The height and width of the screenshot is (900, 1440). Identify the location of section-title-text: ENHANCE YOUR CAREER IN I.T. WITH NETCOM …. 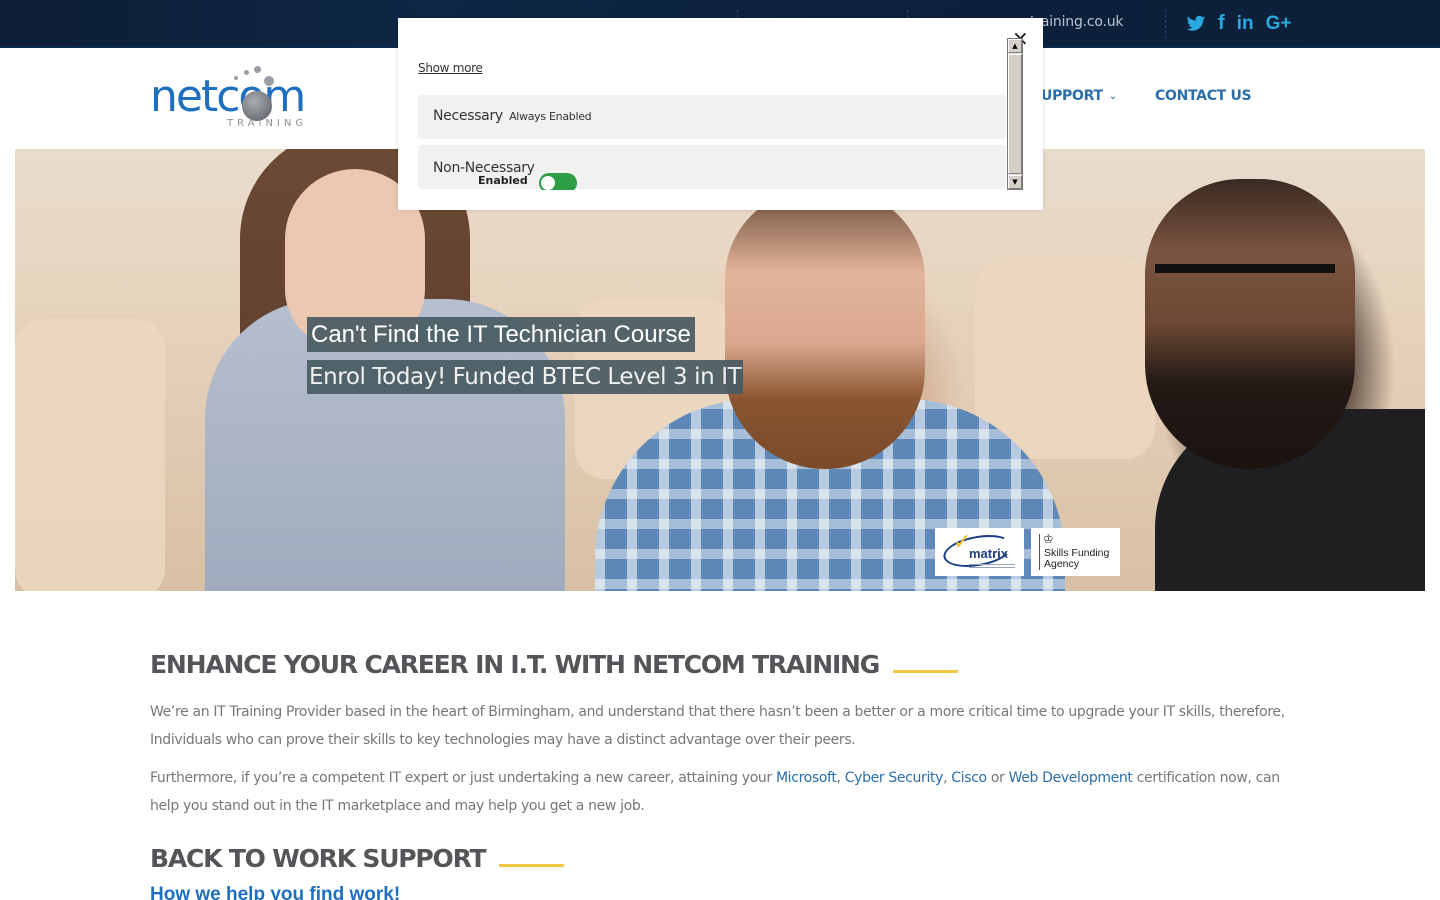
(515, 664).